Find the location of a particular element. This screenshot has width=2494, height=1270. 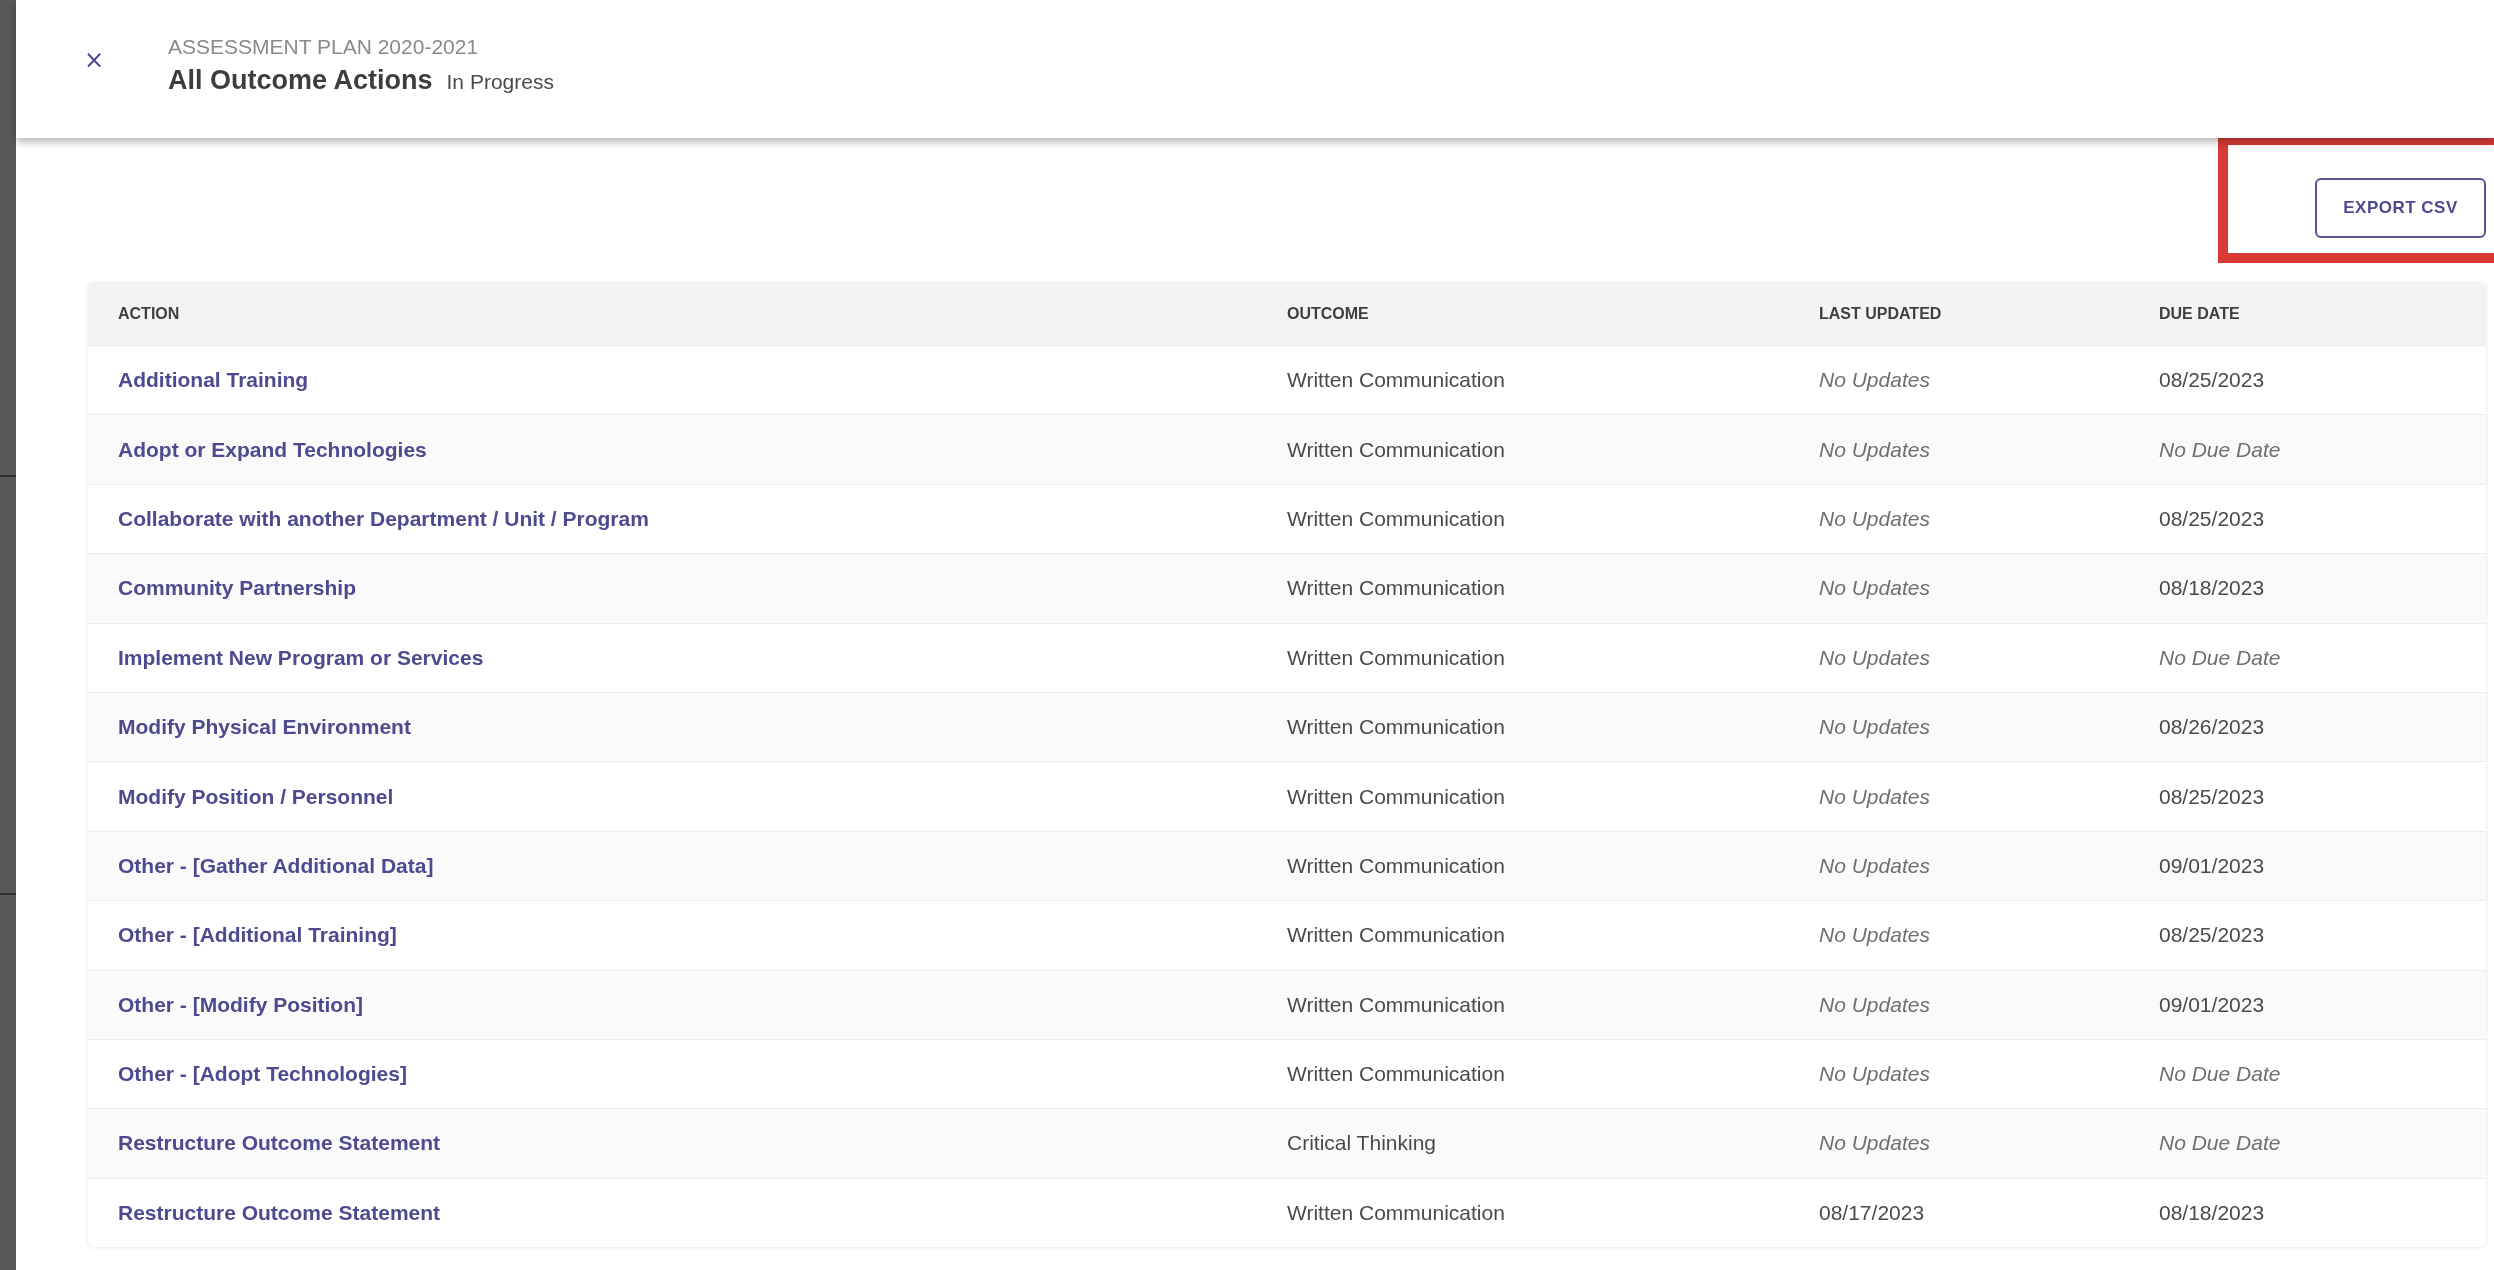

table-cell-text: Critical Thinking is located at coordinates (1362, 1143).